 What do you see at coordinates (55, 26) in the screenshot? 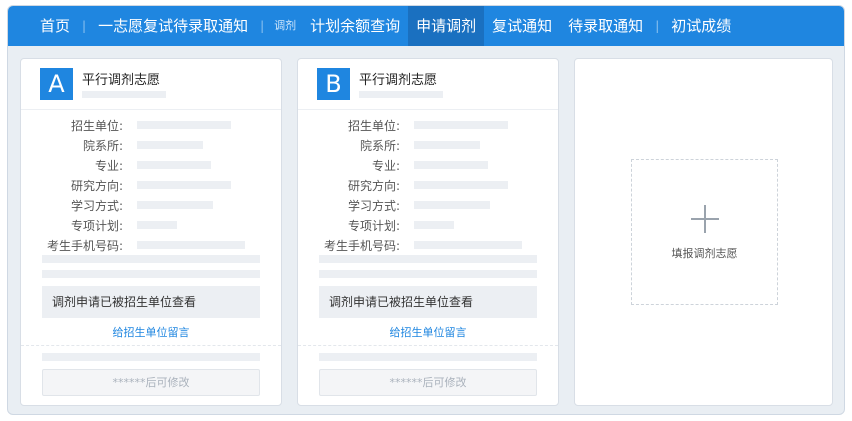
I see `nav-home: 首页` at bounding box center [55, 26].